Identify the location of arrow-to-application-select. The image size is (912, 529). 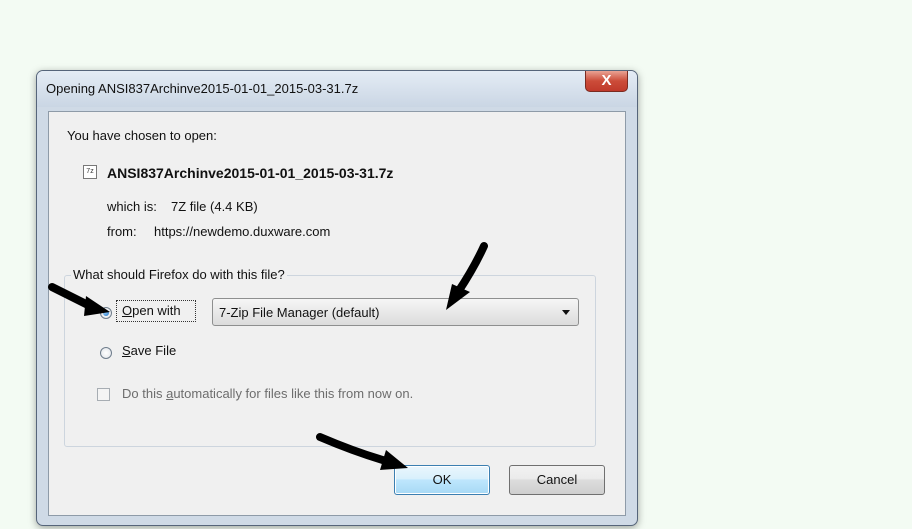
(467, 276).